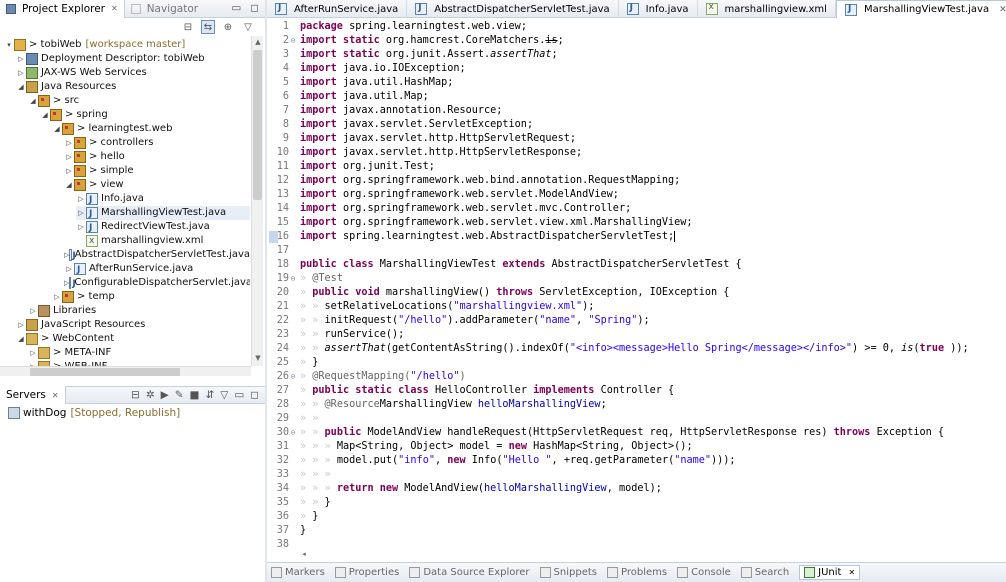 The height and width of the screenshot is (582, 1006). What do you see at coordinates (195, 395) in the screenshot?
I see `stop-server-icon: ■` at bounding box center [195, 395].